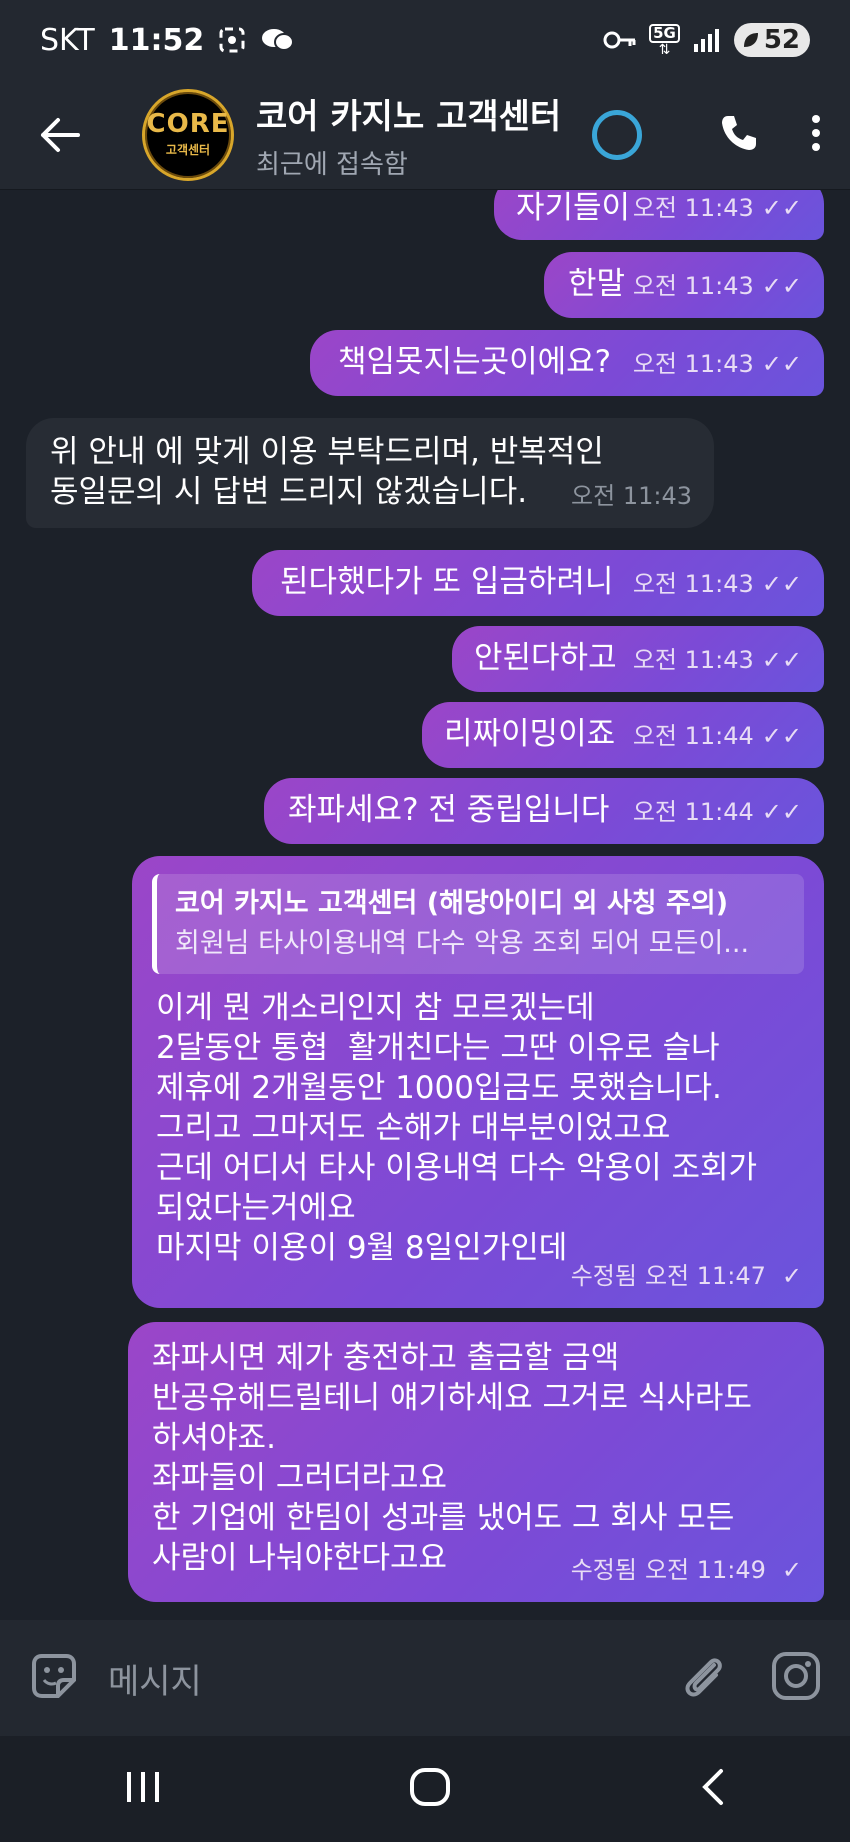 The width and height of the screenshot is (850, 1842). I want to click on phone-icon, so click(739, 132).